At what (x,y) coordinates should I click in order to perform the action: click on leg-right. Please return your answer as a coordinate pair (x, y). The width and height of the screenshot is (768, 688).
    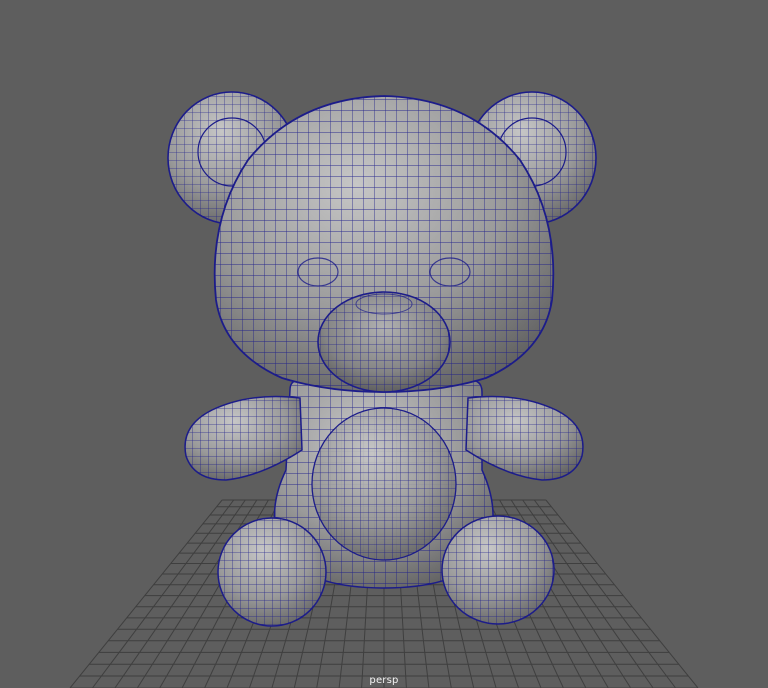
    Looking at the image, I should click on (498, 570).